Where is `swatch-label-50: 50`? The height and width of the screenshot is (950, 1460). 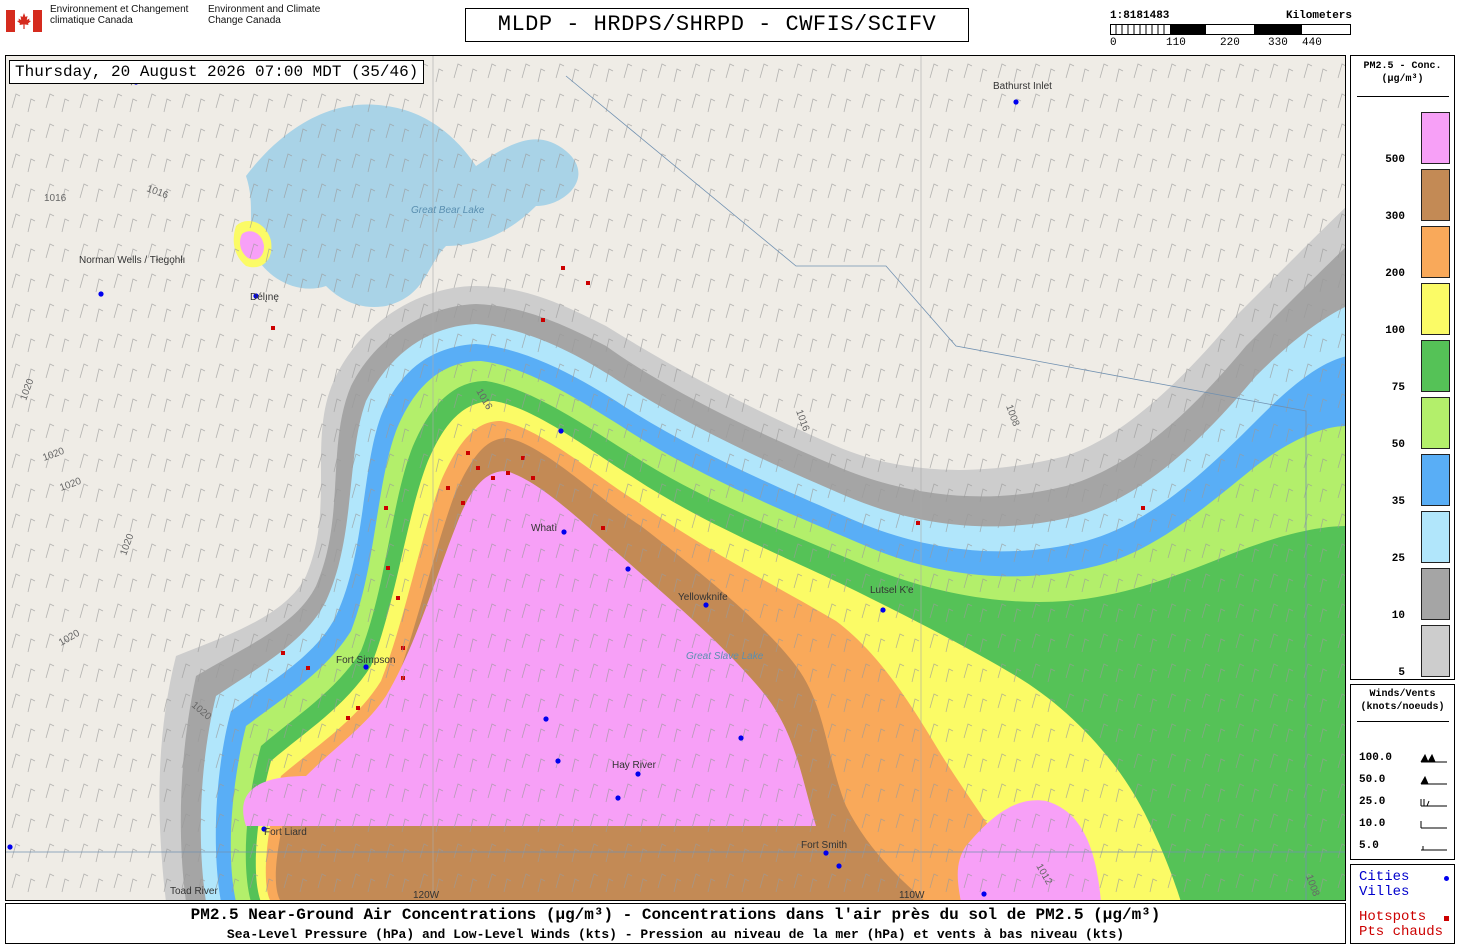 swatch-label-50: 50 is located at coordinates (1398, 445).